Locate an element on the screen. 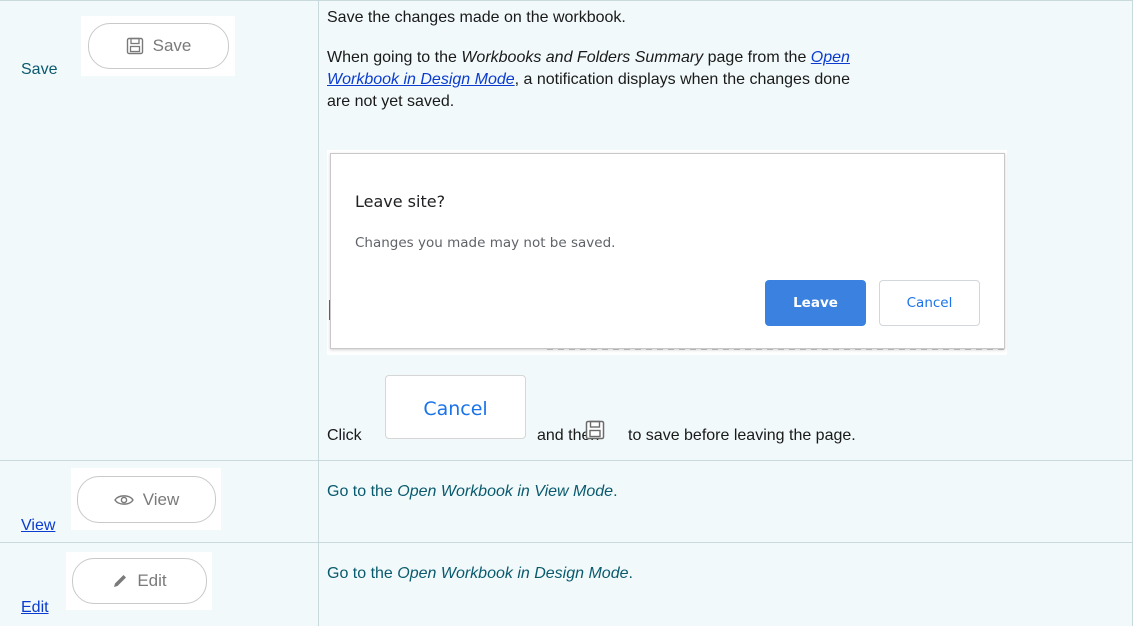 This screenshot has width=1133, height=626. pencil-icon is located at coordinates (120, 581).